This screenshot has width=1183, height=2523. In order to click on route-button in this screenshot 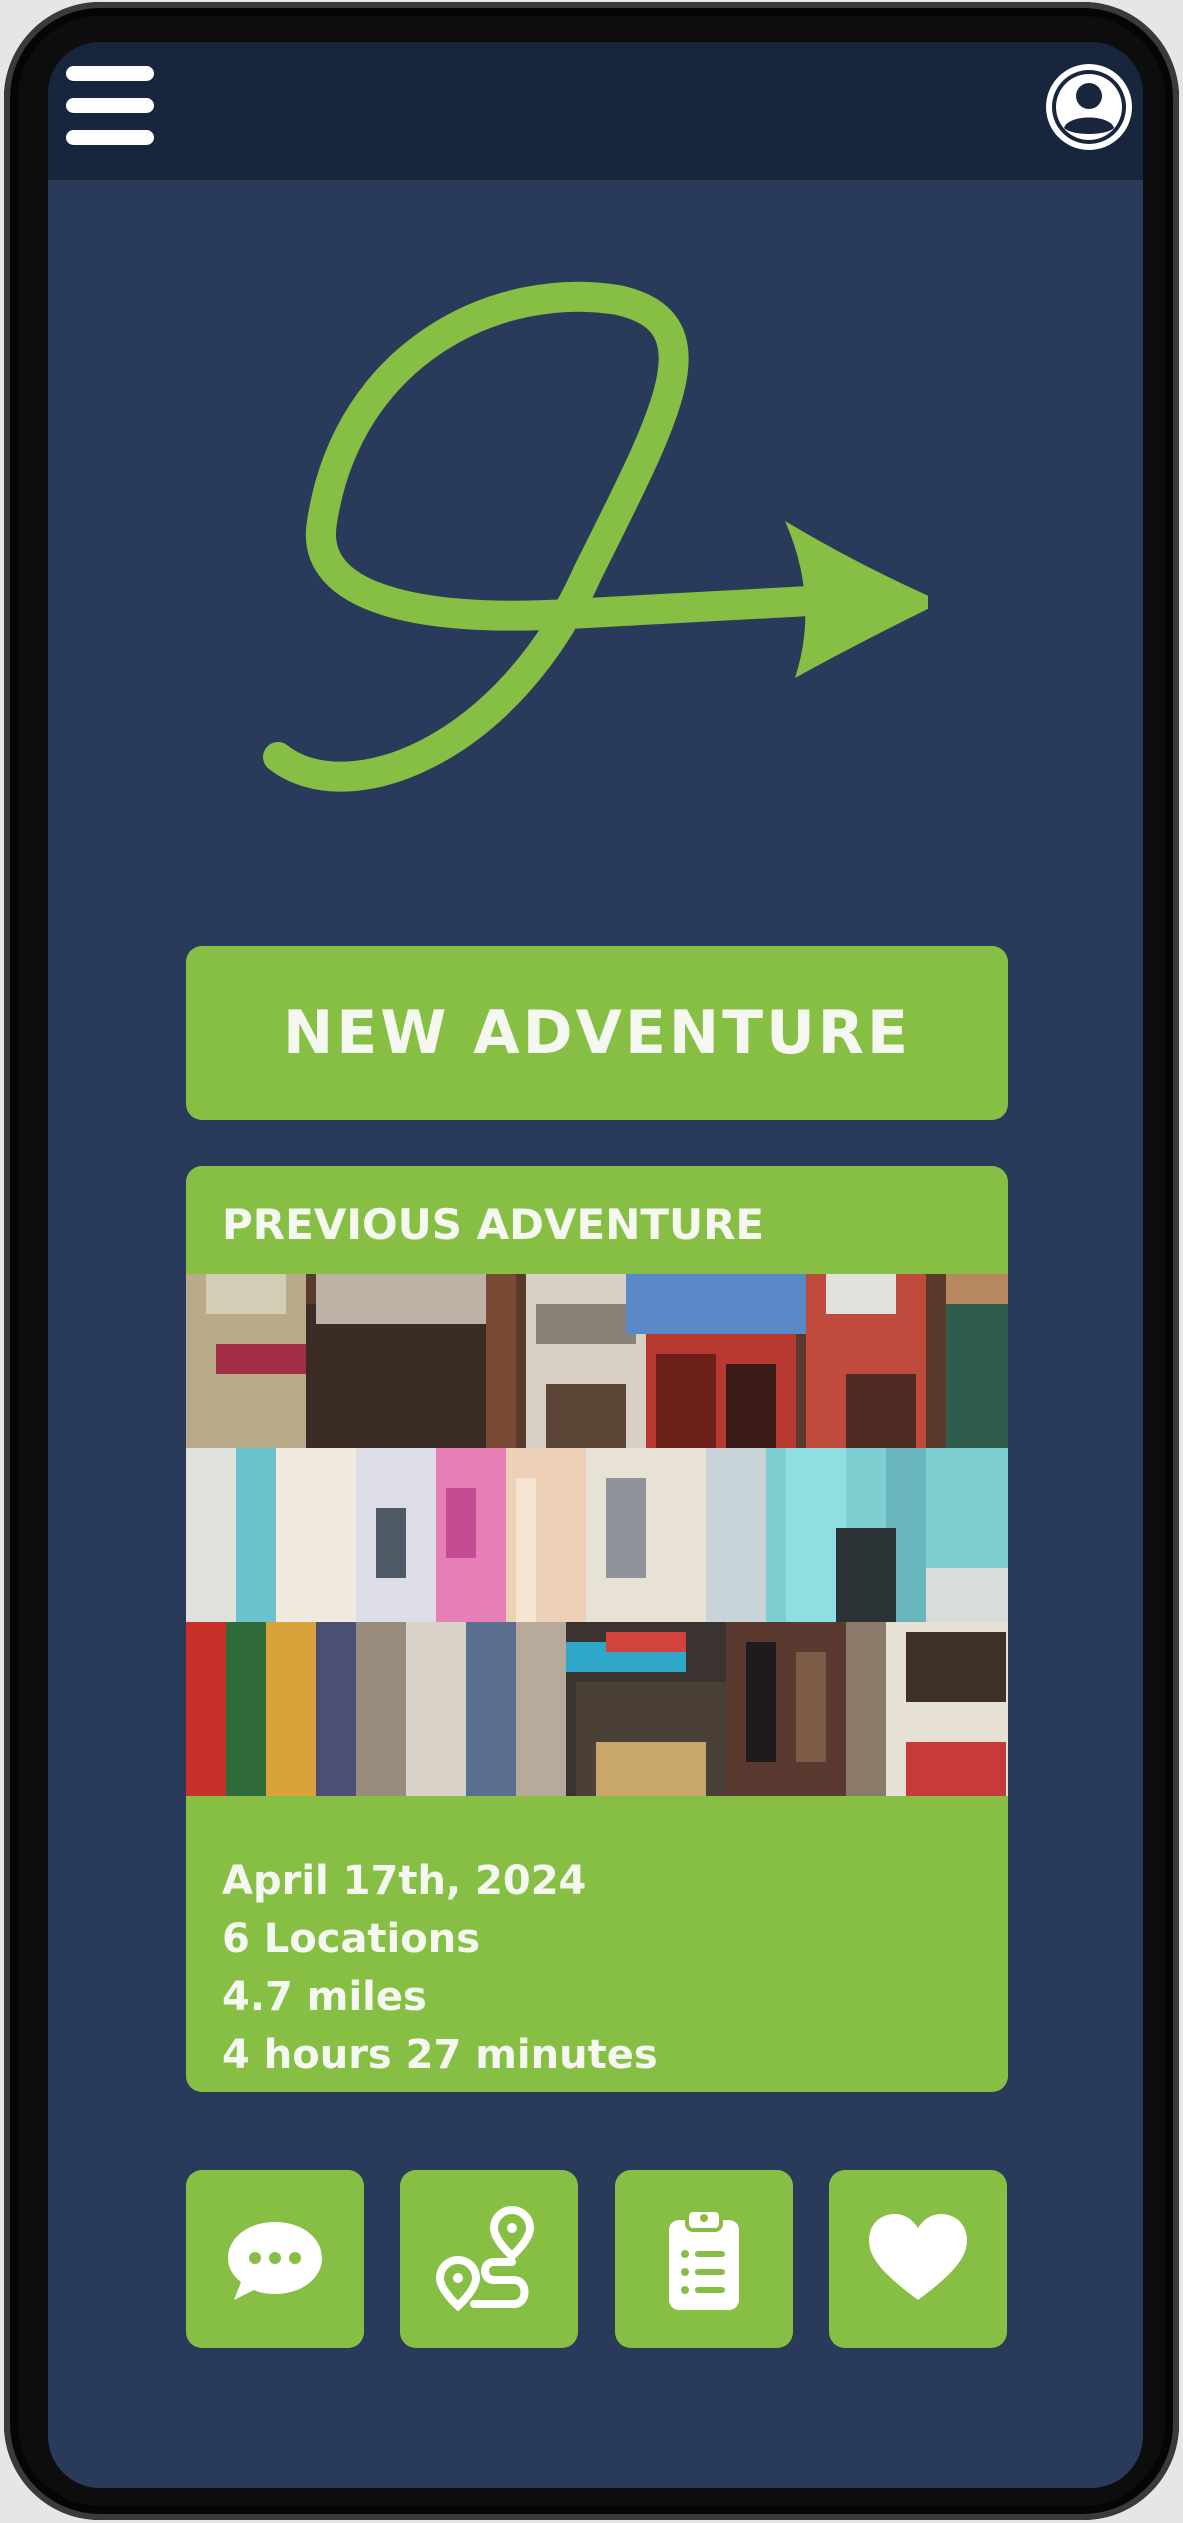, I will do `click(489, 2259)`.